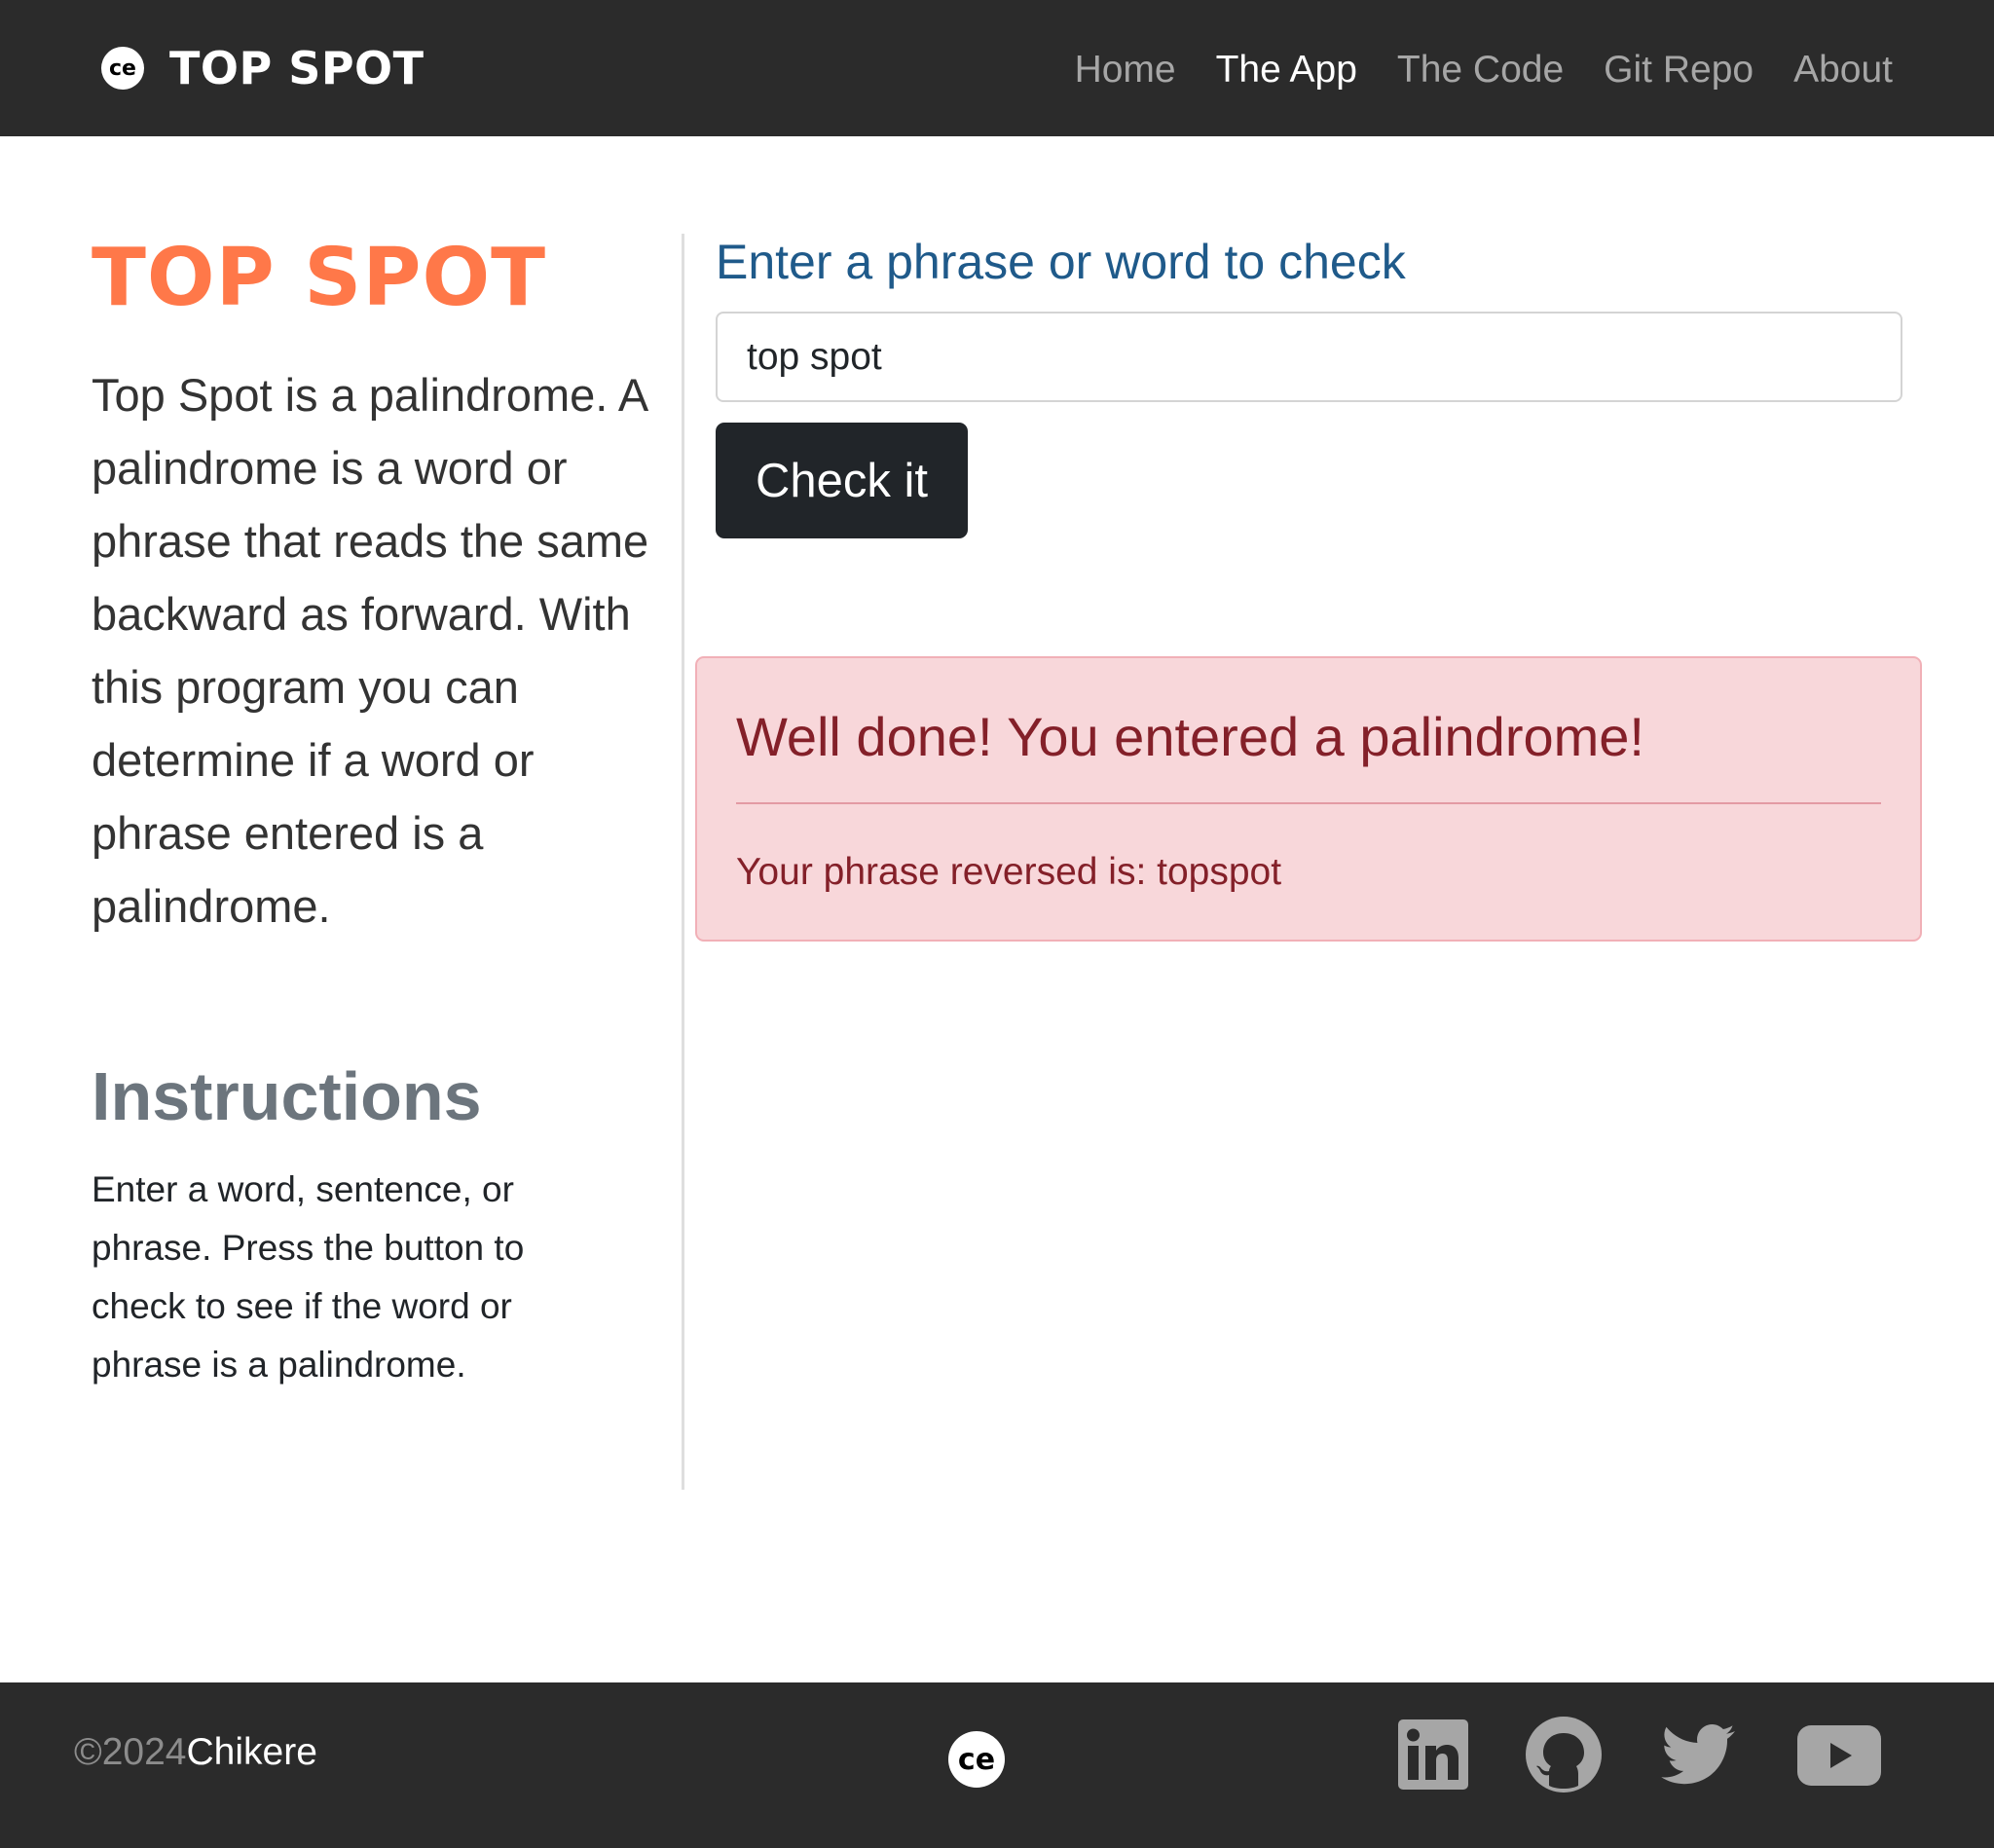 This screenshot has height=1848, width=1994. What do you see at coordinates (1308, 803) in the screenshot?
I see `alert-divider` at bounding box center [1308, 803].